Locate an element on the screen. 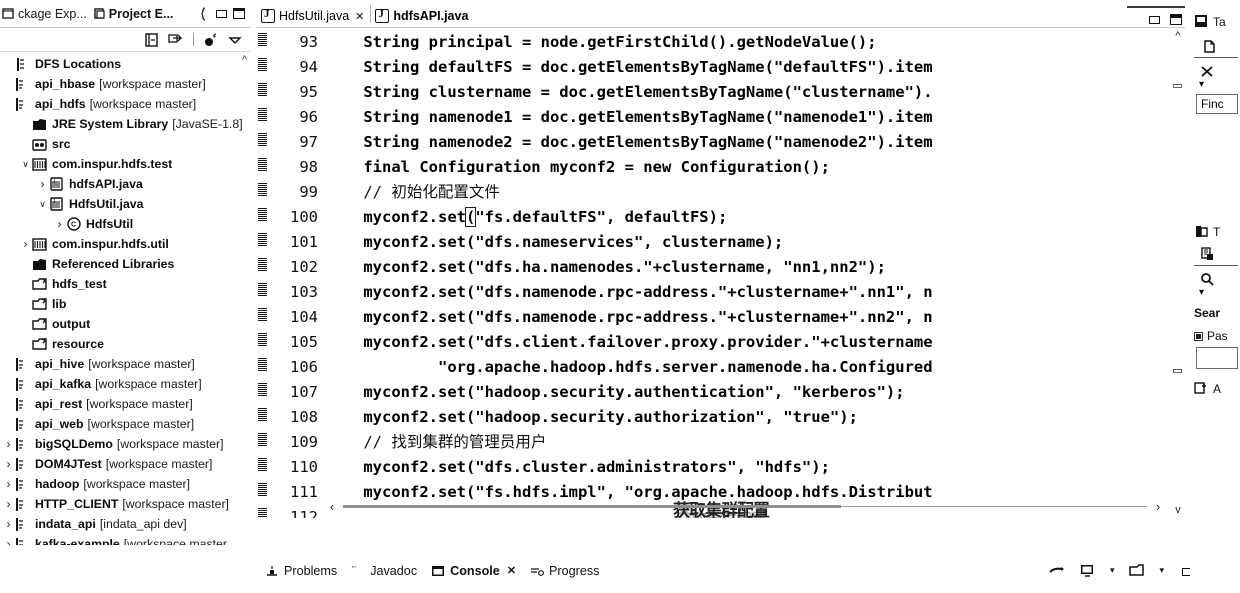  open-console-caret: ▾ is located at coordinates (1161, 570).